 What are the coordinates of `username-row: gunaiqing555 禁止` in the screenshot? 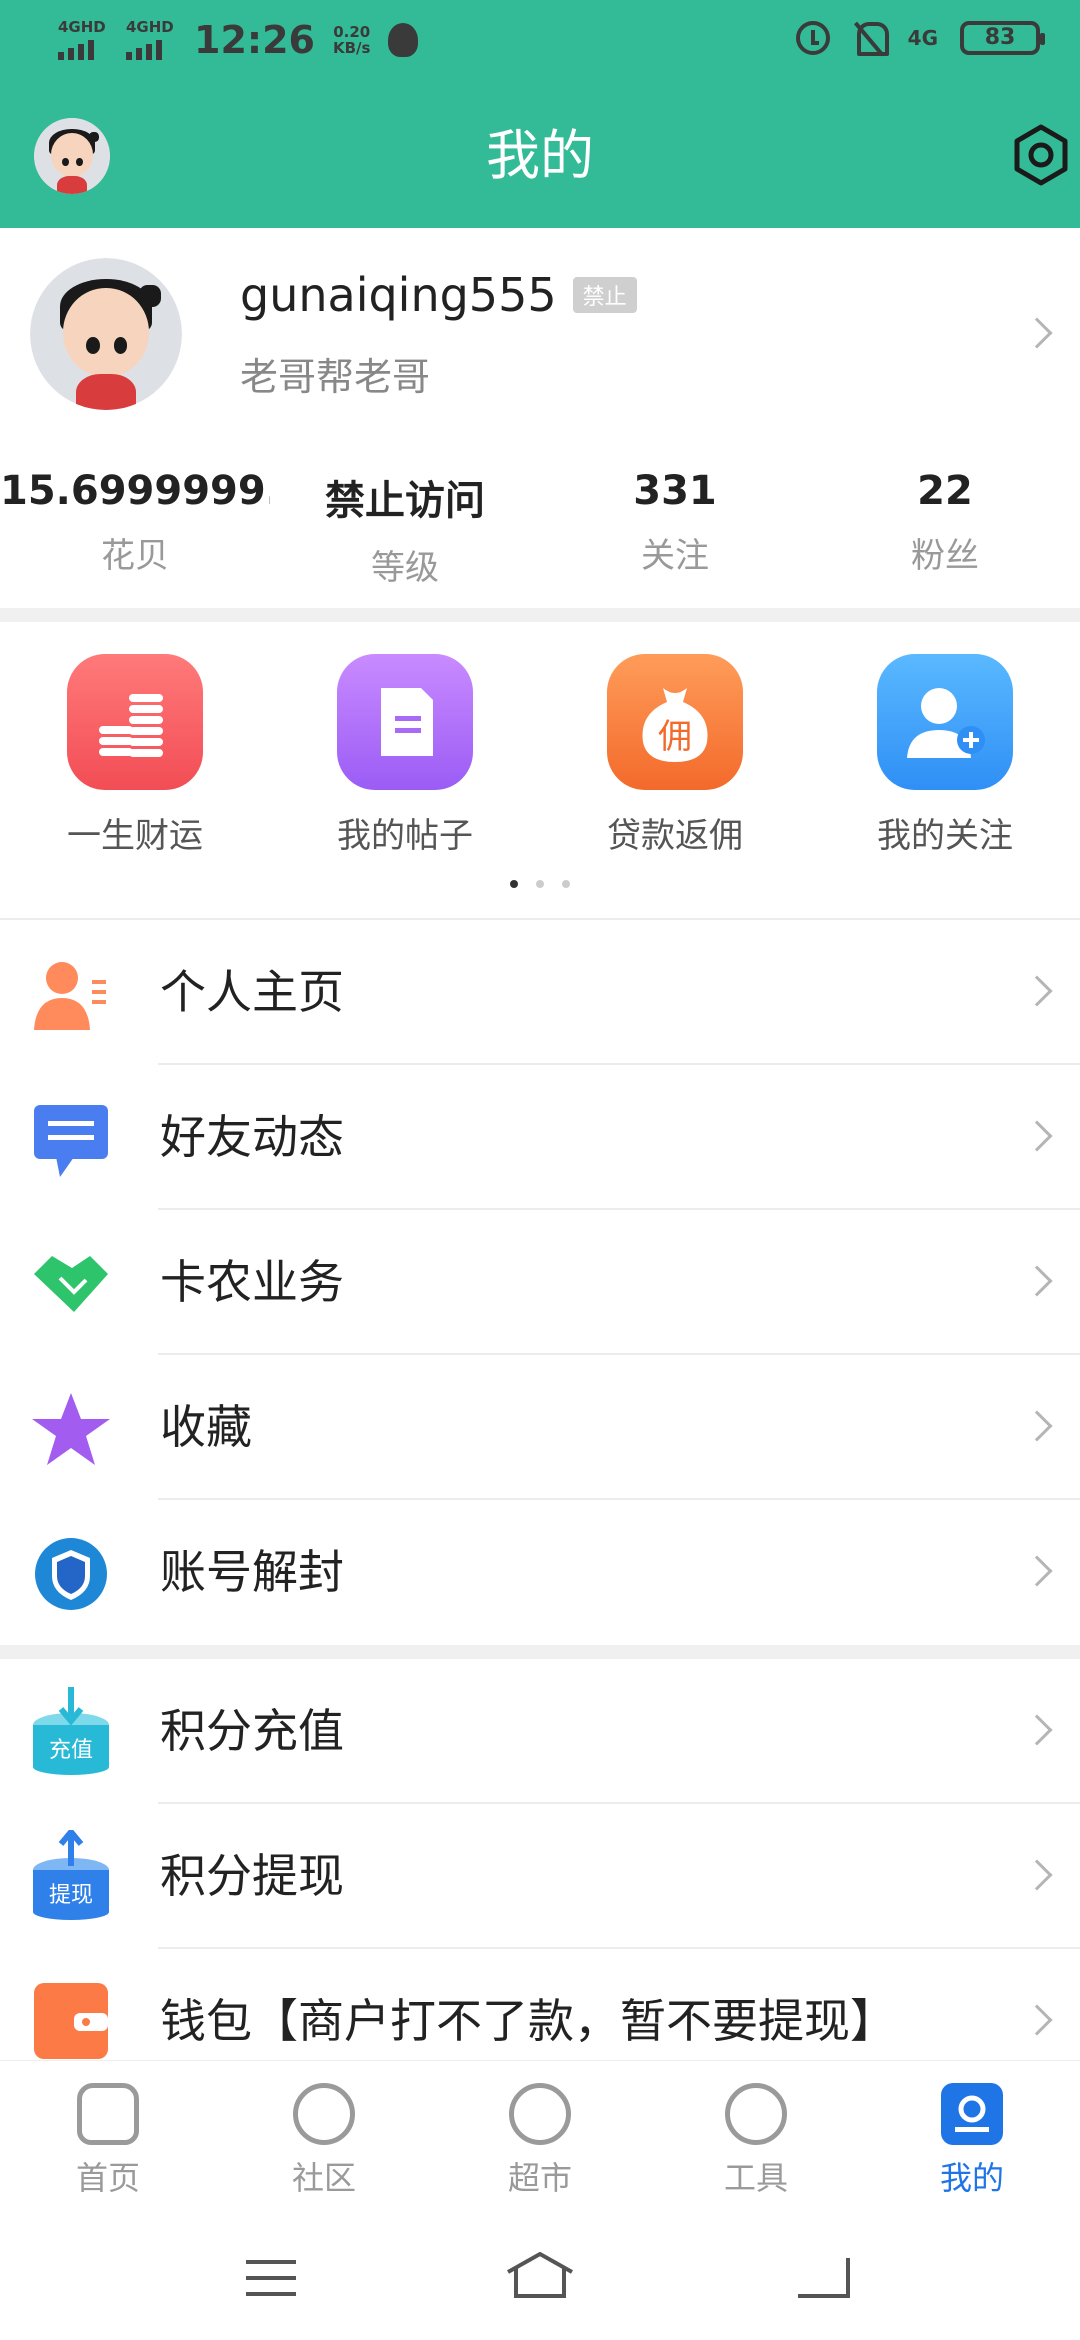 It's located at (438, 295).